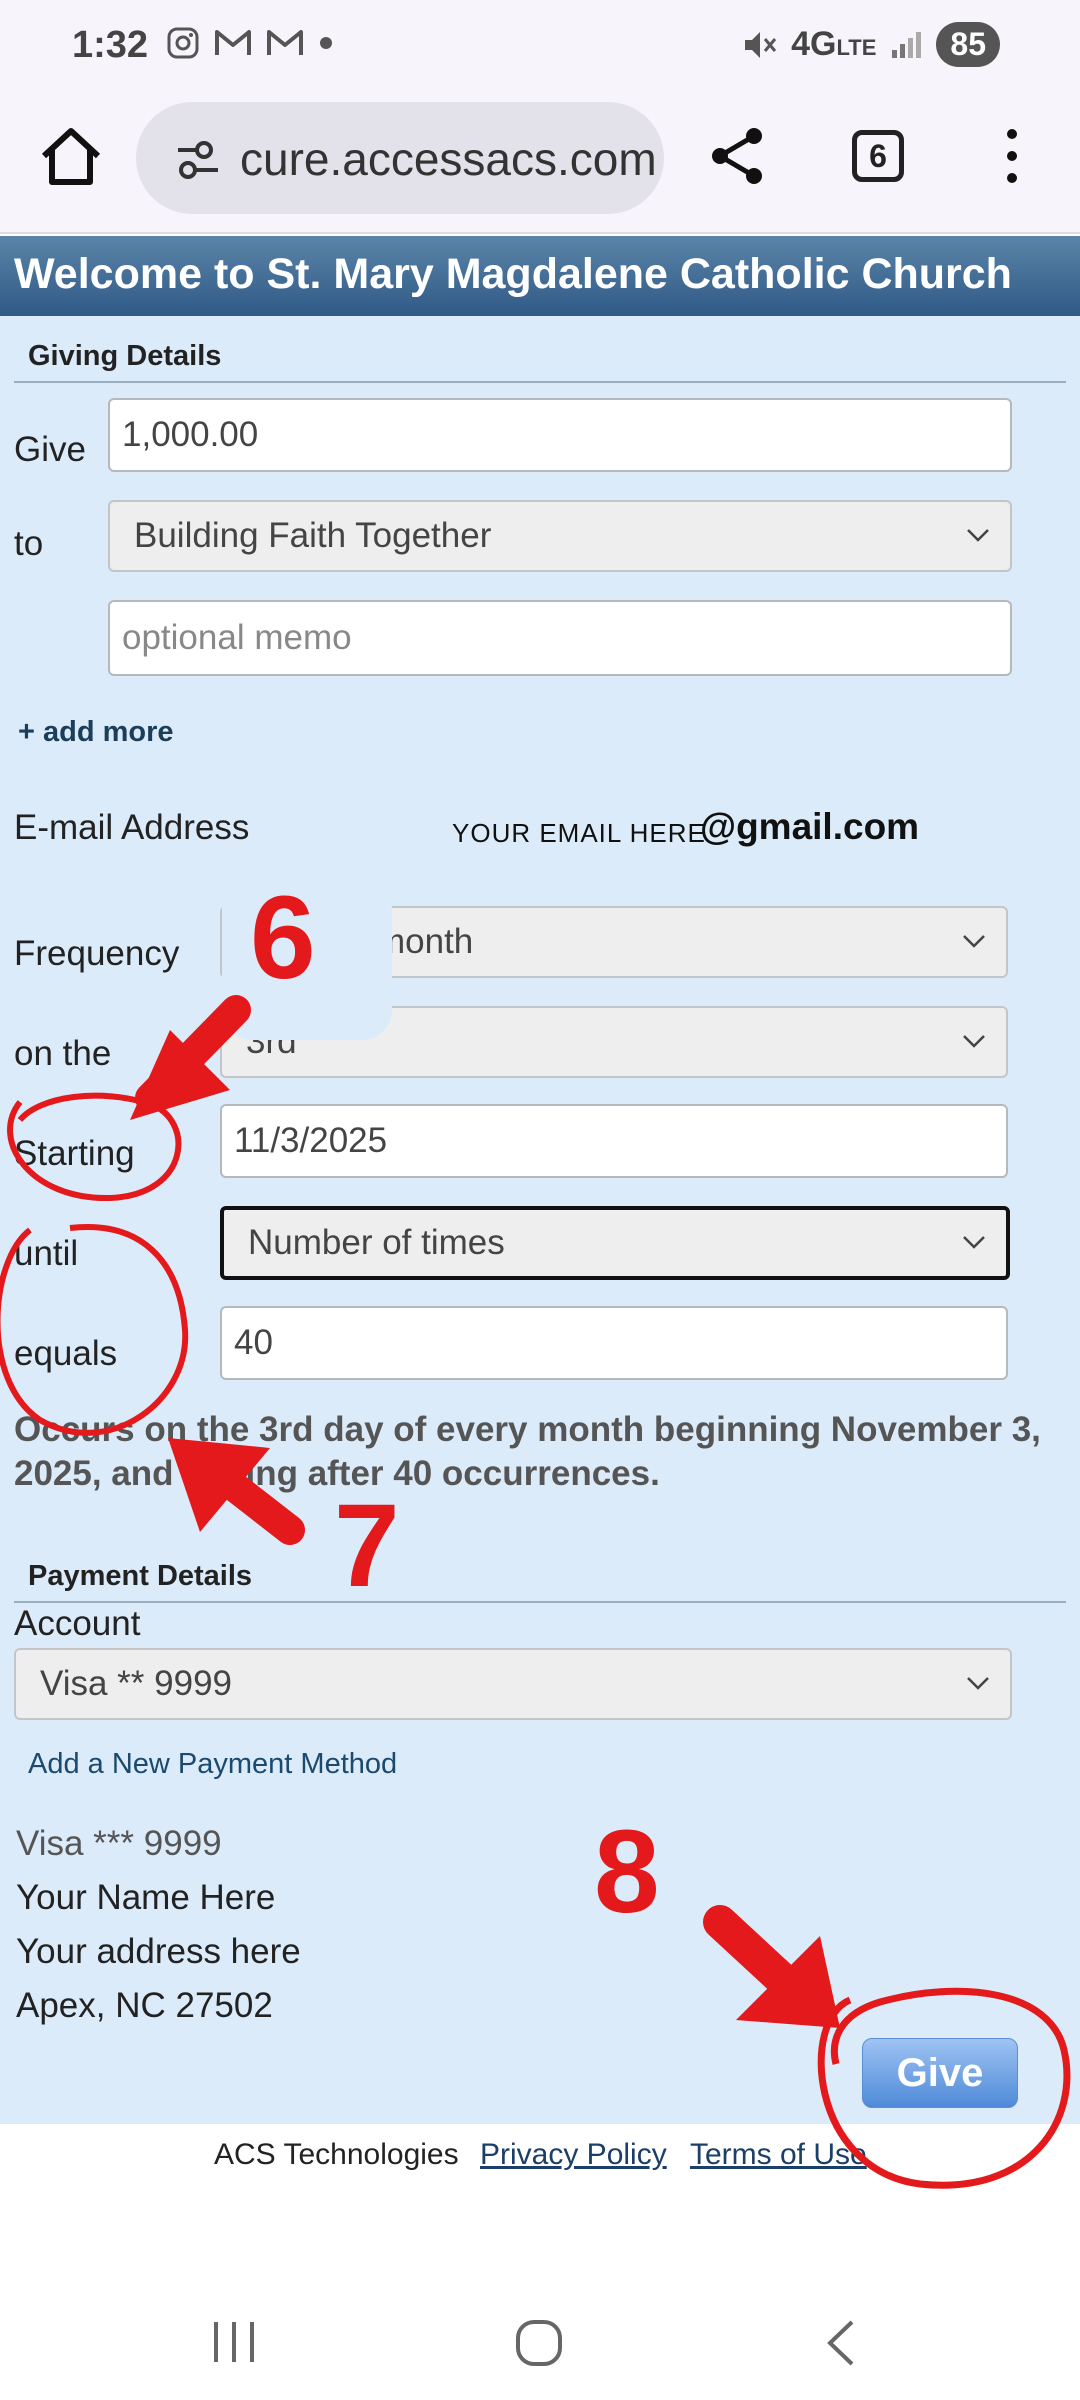 The width and height of the screenshot is (1080, 2400). Describe the element at coordinates (125, 356) in the screenshot. I see `giving-details-heading: Giving Details` at that location.